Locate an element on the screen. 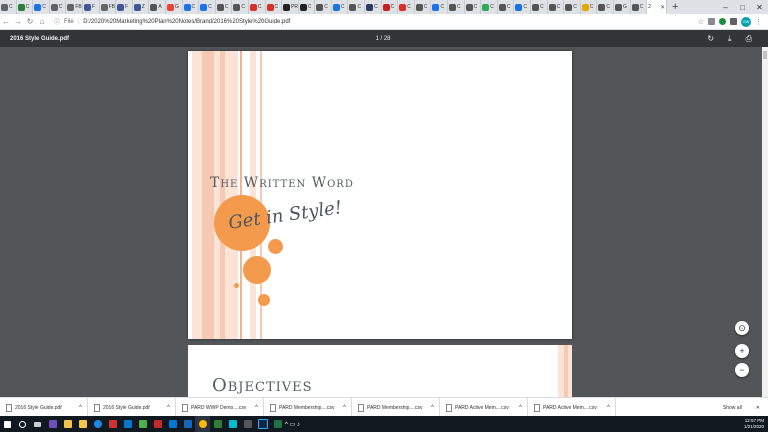  excel-icon is located at coordinates (277, 424).